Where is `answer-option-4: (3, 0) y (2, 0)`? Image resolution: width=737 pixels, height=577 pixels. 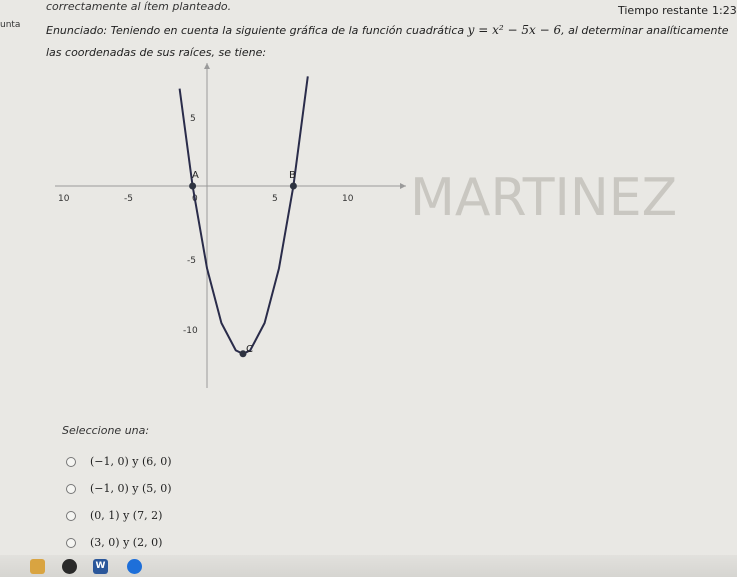
answer-option-4: (3, 0) y (2, 0) is located at coordinates (119, 542).